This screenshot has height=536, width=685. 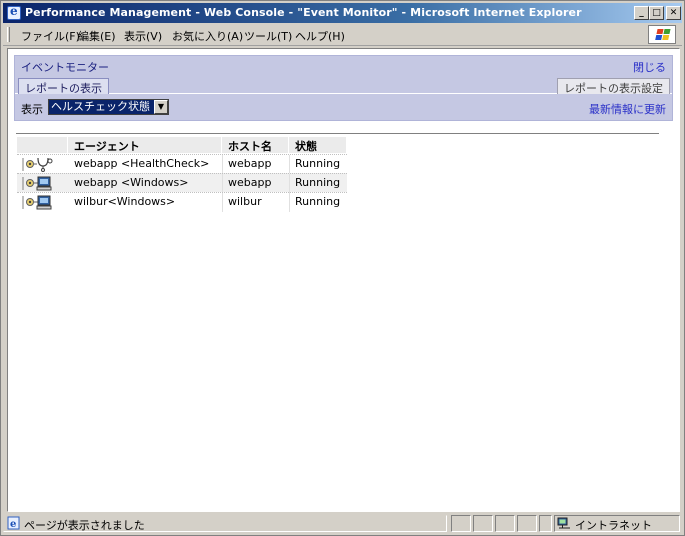 I want to click on table-row: webapp <Windows> webapp Running, so click(x=182, y=183).